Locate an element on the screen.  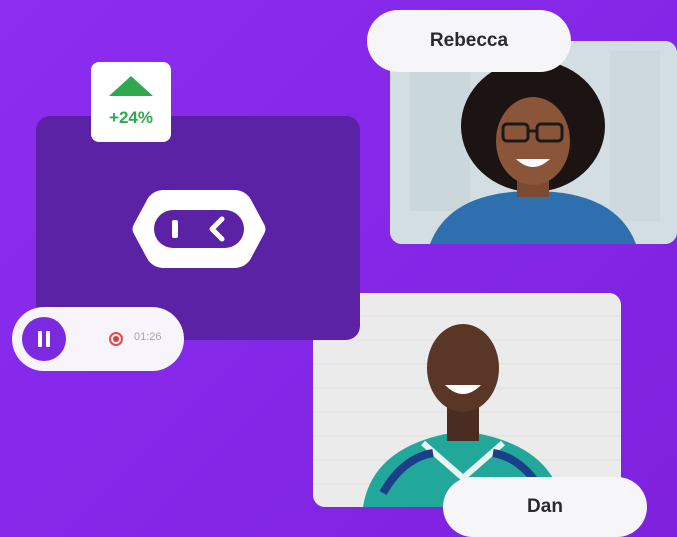
brand-logo-icon is located at coordinates (199, 229).